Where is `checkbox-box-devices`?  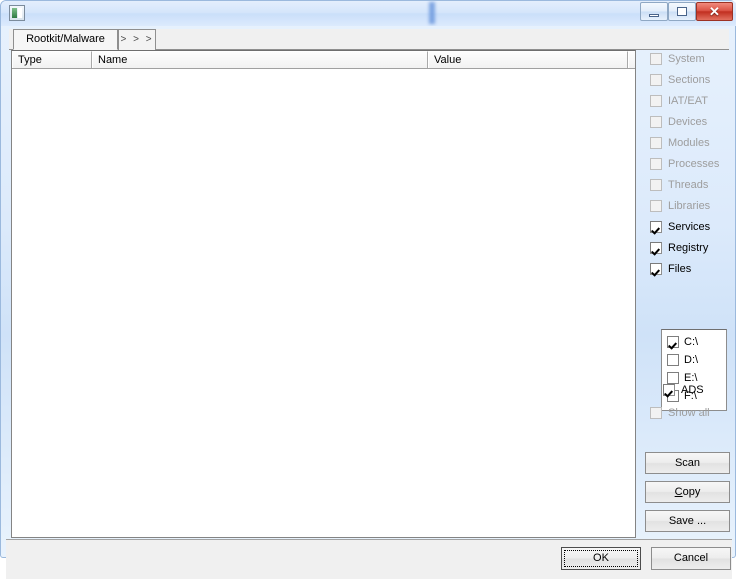 checkbox-box-devices is located at coordinates (656, 122).